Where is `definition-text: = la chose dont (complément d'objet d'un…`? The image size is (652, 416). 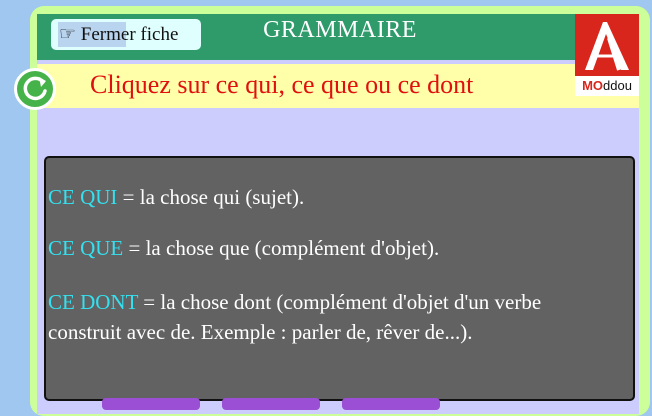 definition-text: = la chose dont (complément d'objet d'un… is located at coordinates (340, 302).